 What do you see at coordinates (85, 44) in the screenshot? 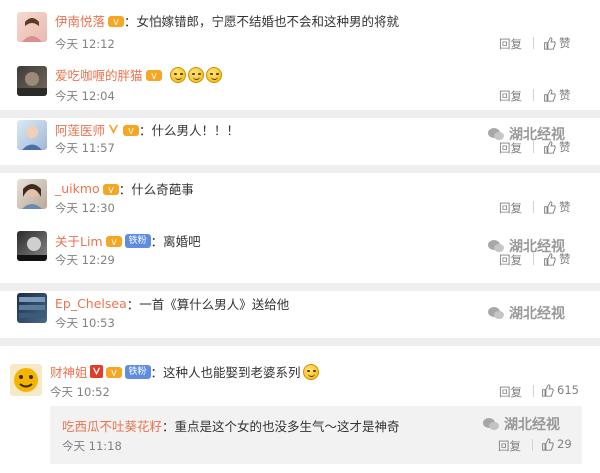
I see `comment-time: 今天 12:12` at bounding box center [85, 44].